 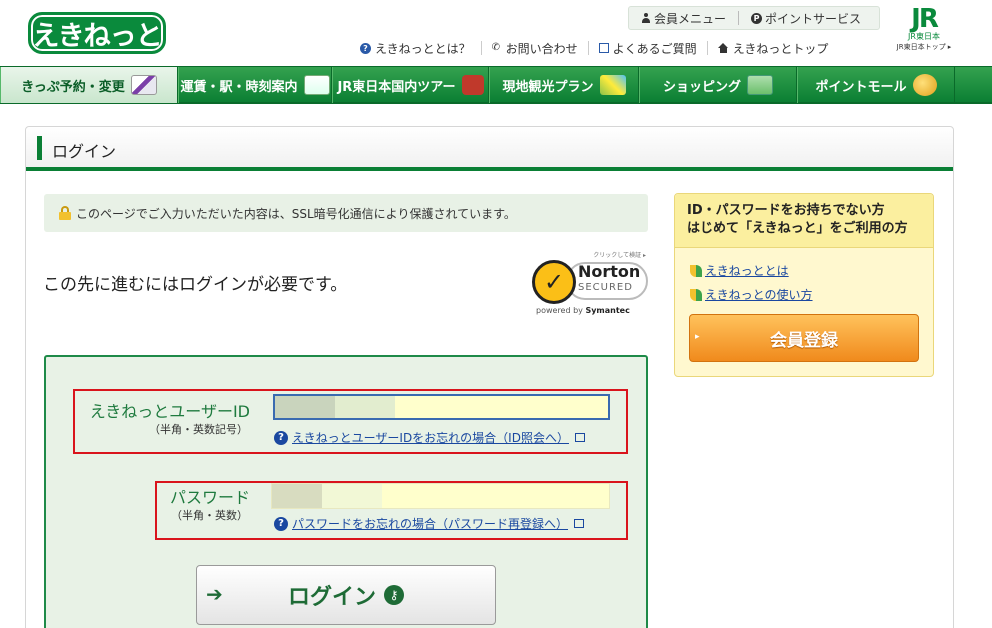 I want to click on nav-item-domestic-tour: JR東日本国内ツアー, so click(x=410, y=85).